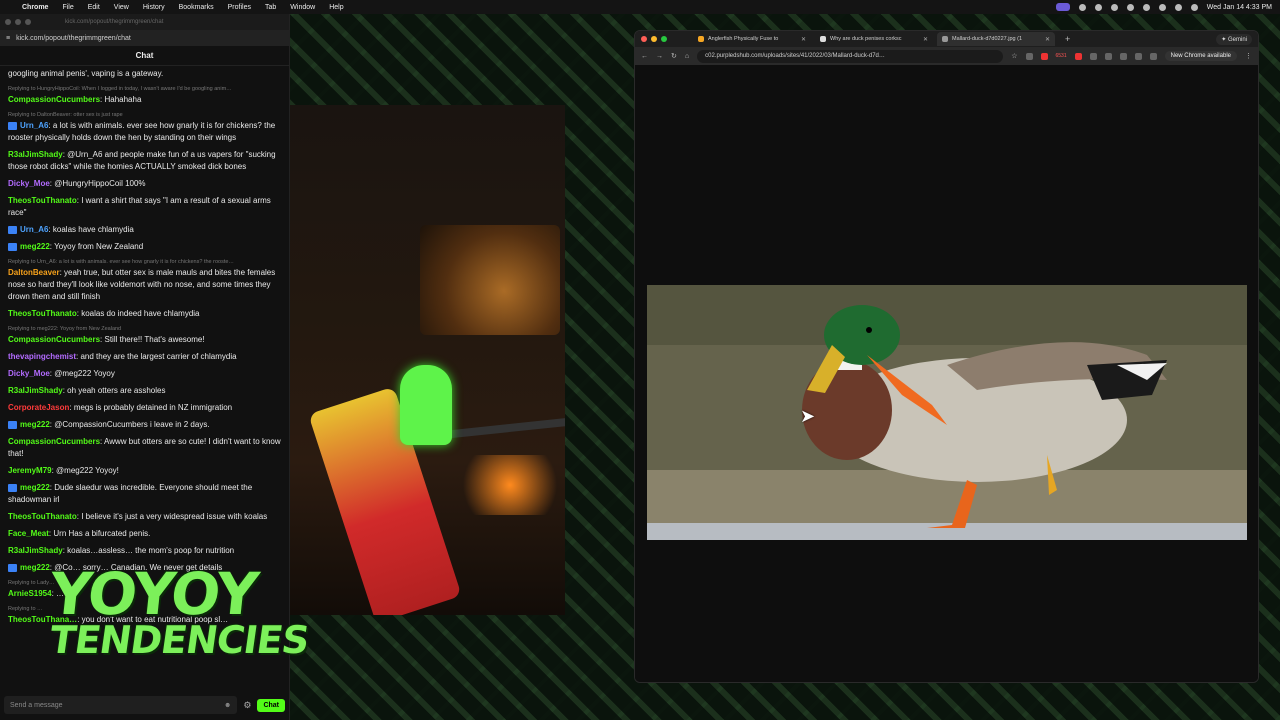 The width and height of the screenshot is (1280, 720). What do you see at coordinates (1194, 7) in the screenshot?
I see `control-center-icon` at bounding box center [1194, 7].